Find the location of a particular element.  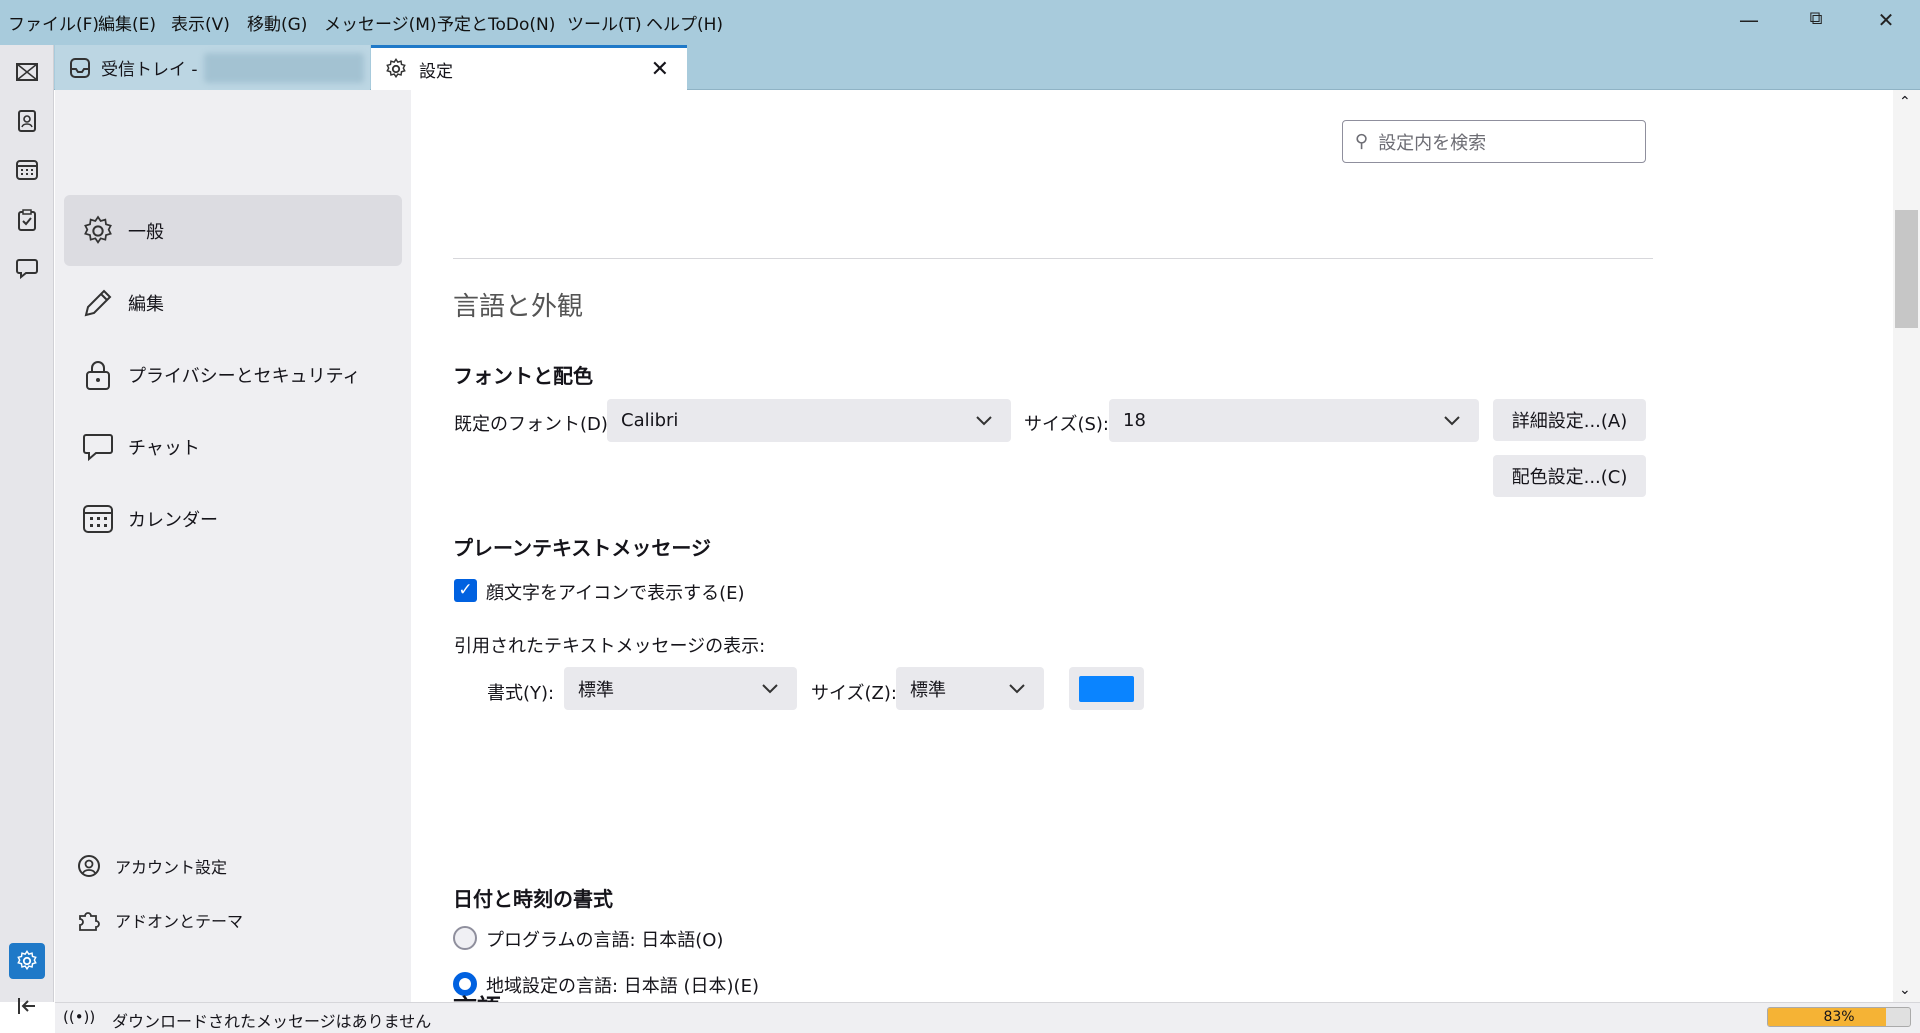

datetime-heading: 日付と時刻の書式 is located at coordinates (533, 899).